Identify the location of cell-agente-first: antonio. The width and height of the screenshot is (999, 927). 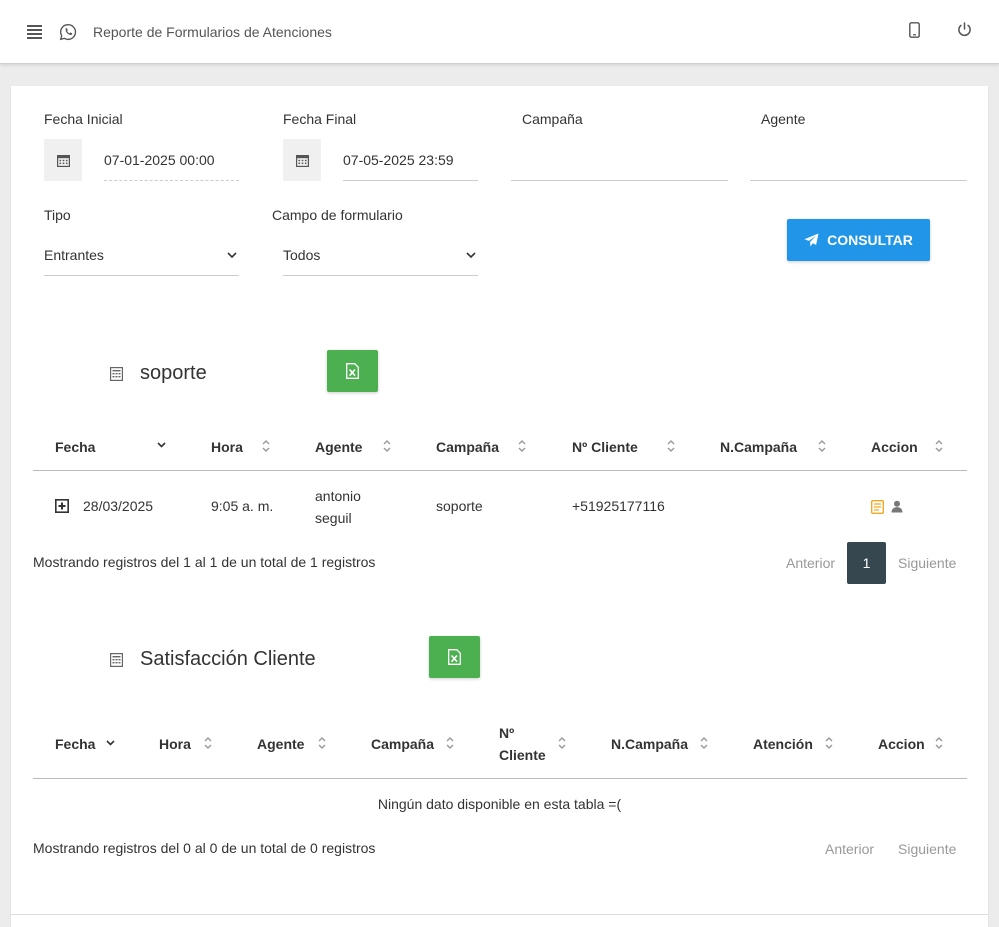
(338, 496).